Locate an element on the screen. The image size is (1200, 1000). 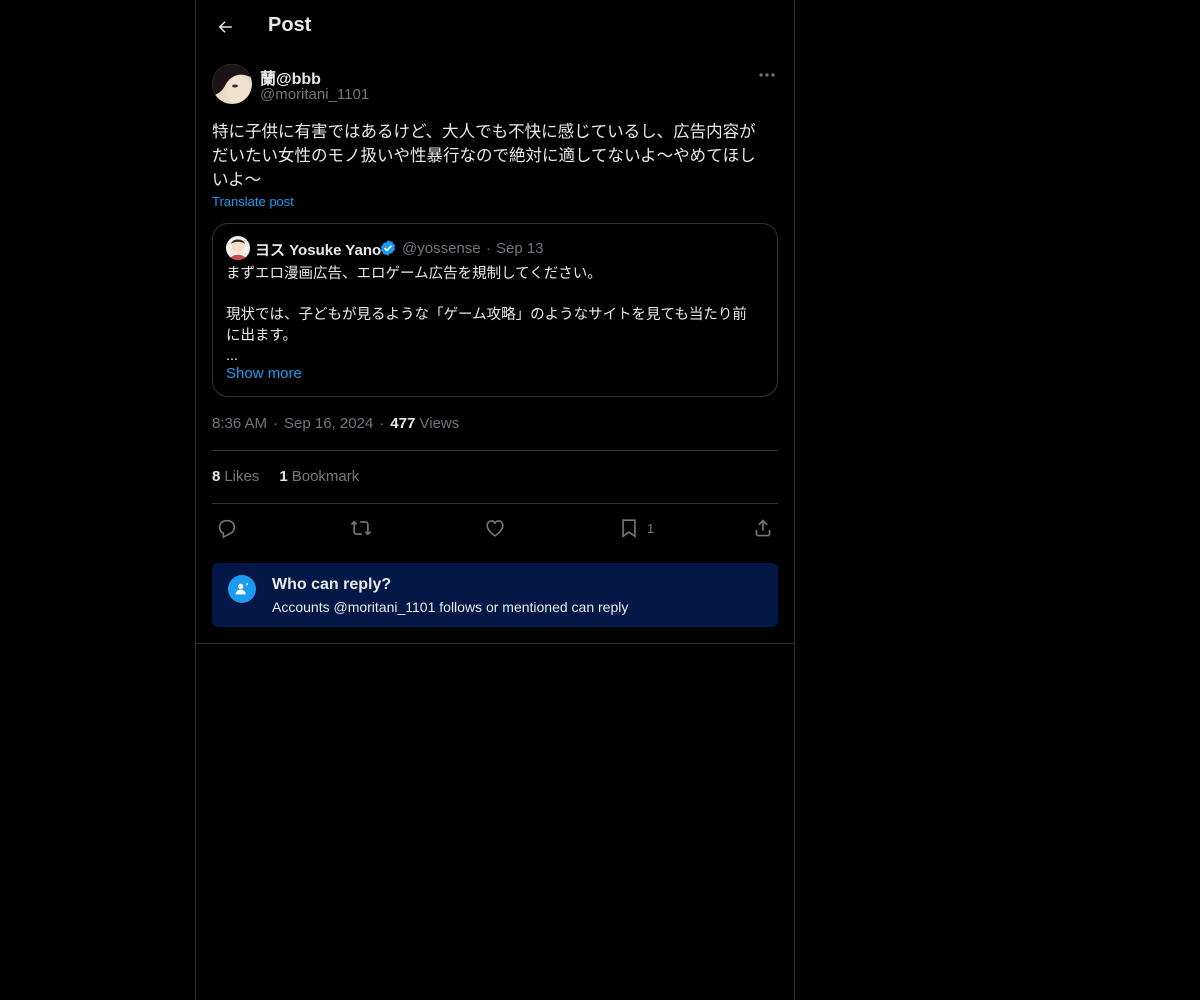
author-handle: @moritani_1101 is located at coordinates (314, 94).